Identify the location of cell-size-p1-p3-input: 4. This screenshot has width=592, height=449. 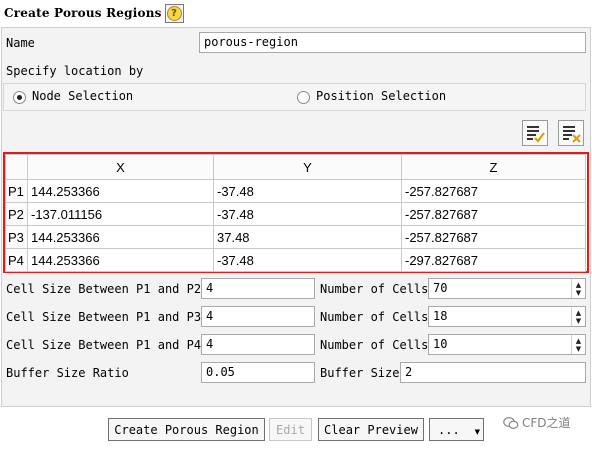
(258, 316).